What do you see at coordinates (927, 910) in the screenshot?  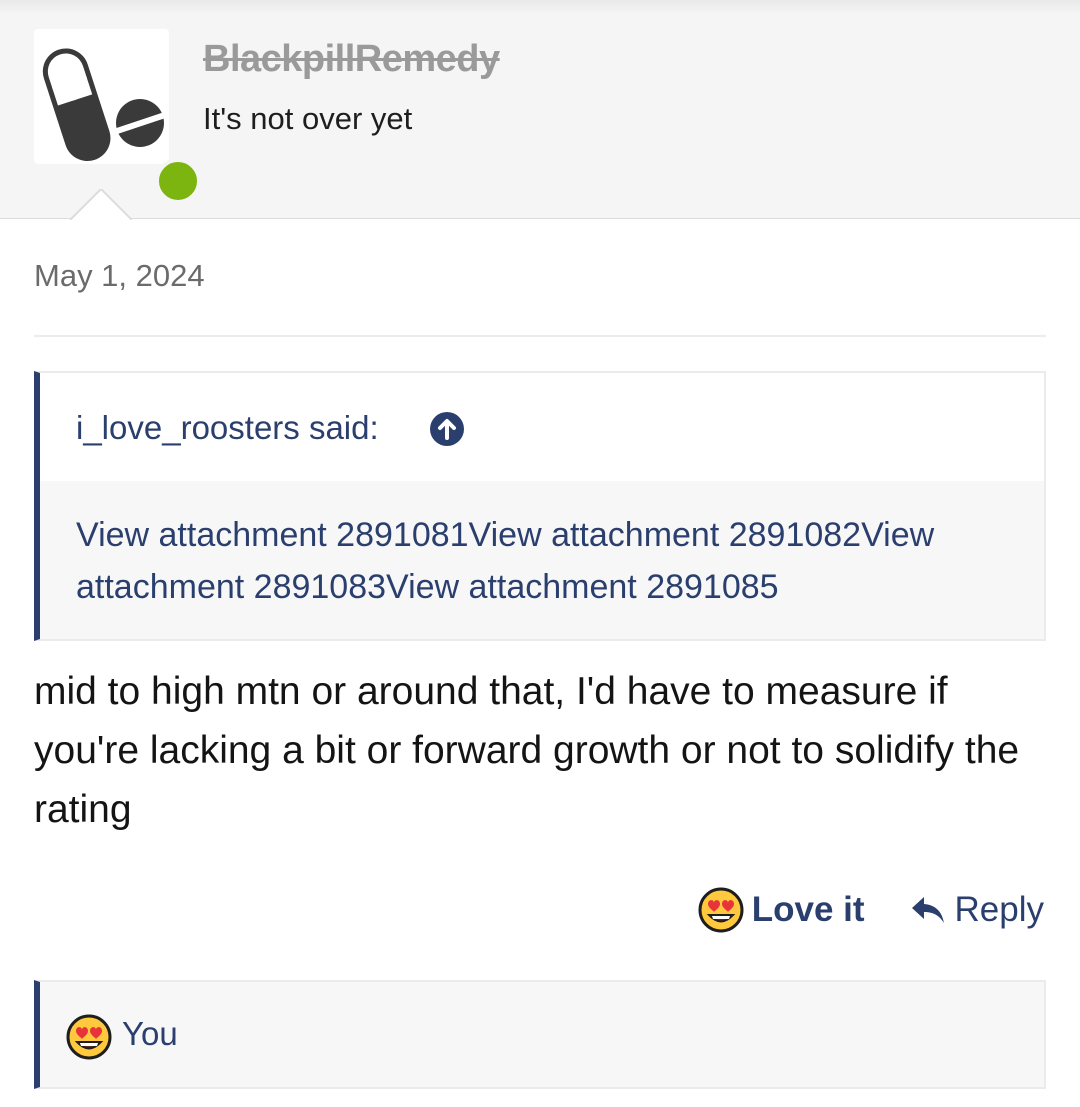 I see `reply-arrow-icon` at bounding box center [927, 910].